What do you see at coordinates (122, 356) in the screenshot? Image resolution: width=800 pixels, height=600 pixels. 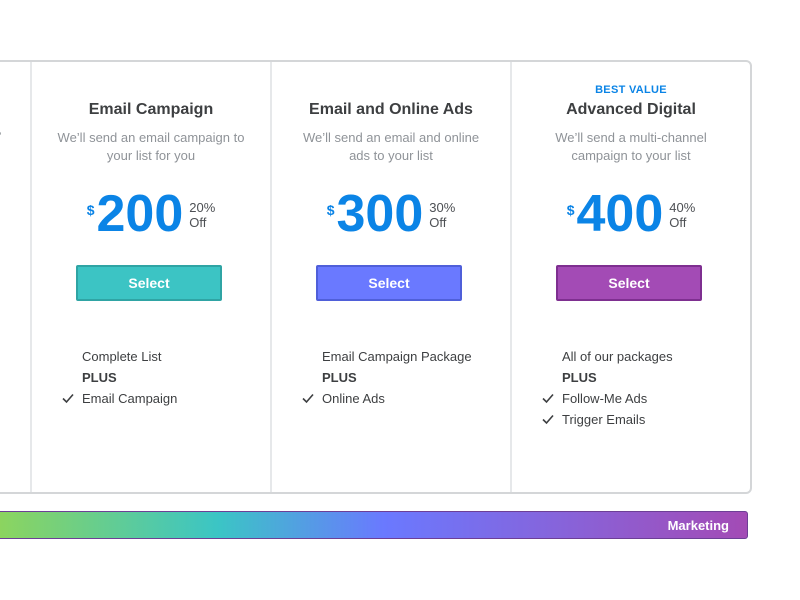 I see `feature-text: Complete List` at bounding box center [122, 356].